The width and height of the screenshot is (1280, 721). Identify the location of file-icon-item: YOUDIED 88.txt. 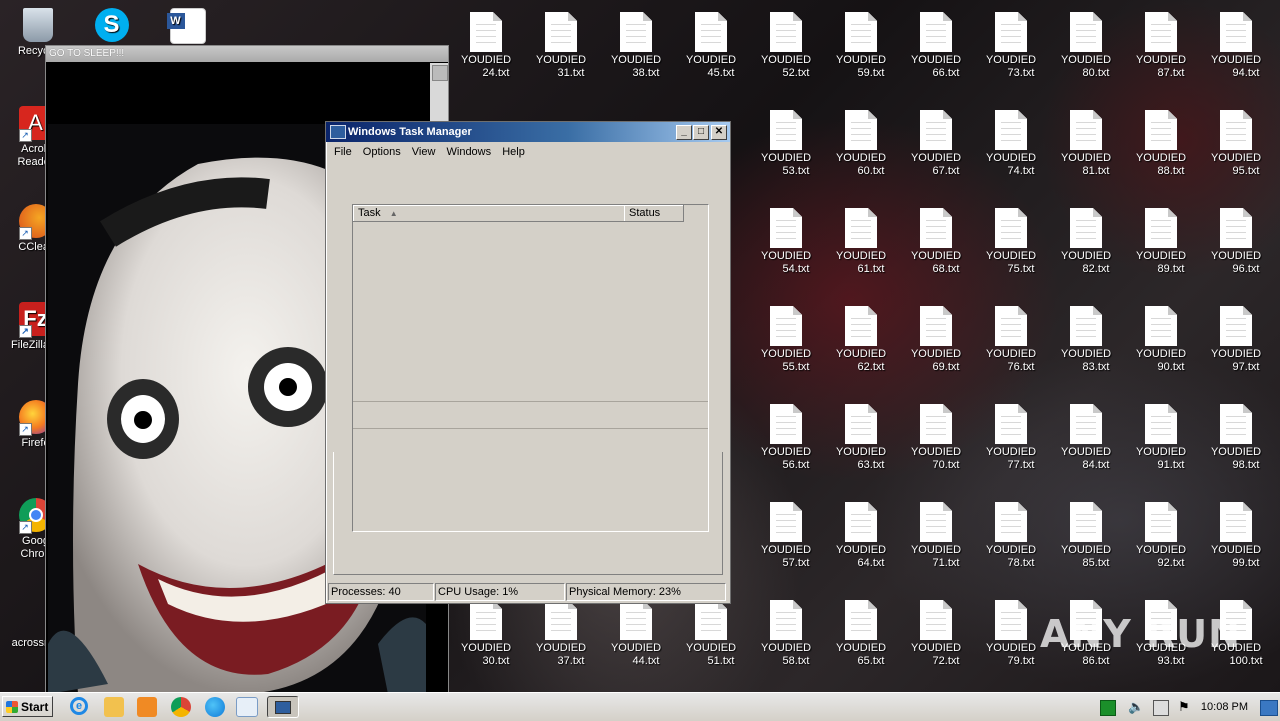
(1161, 144).